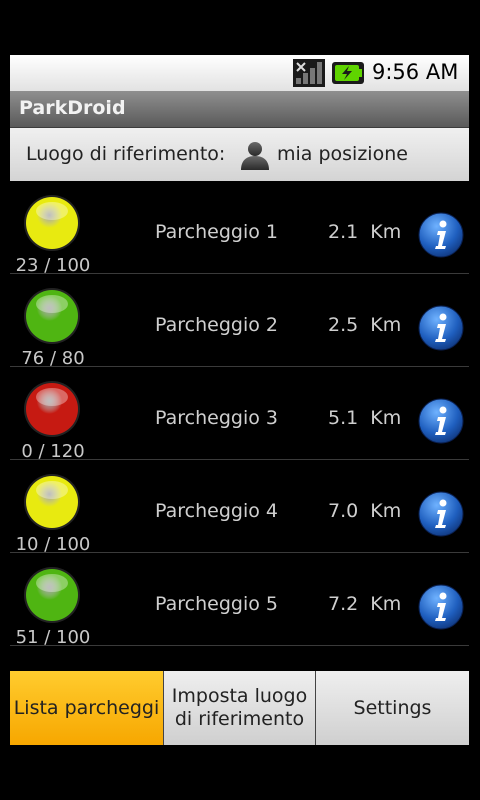 This screenshot has height=800, width=480. Describe the element at coordinates (216, 418) in the screenshot. I see `parking-name: Parcheggio 3` at that location.